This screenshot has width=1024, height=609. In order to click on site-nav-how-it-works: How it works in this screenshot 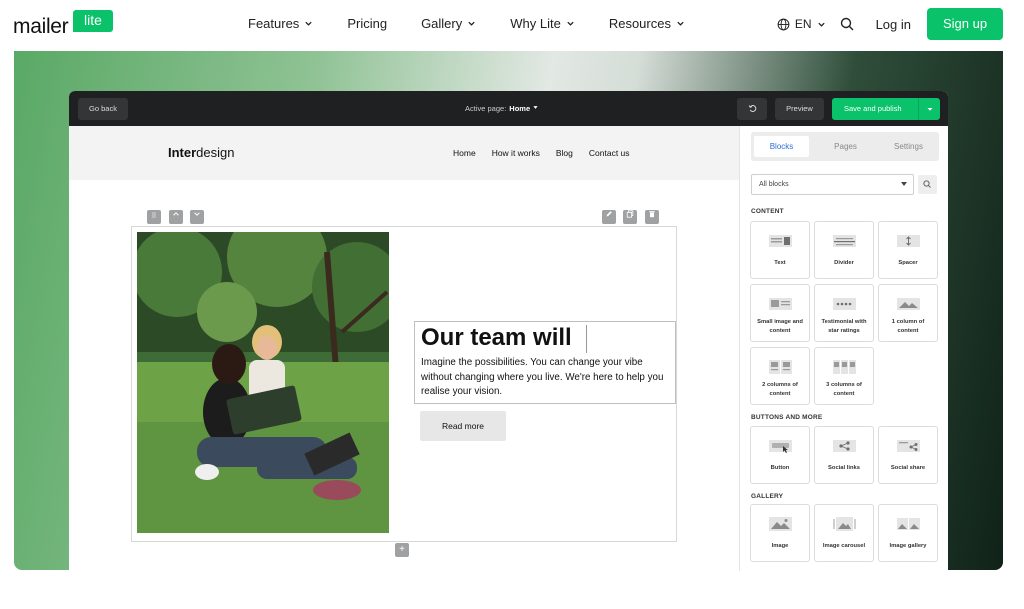, I will do `click(516, 153)`.